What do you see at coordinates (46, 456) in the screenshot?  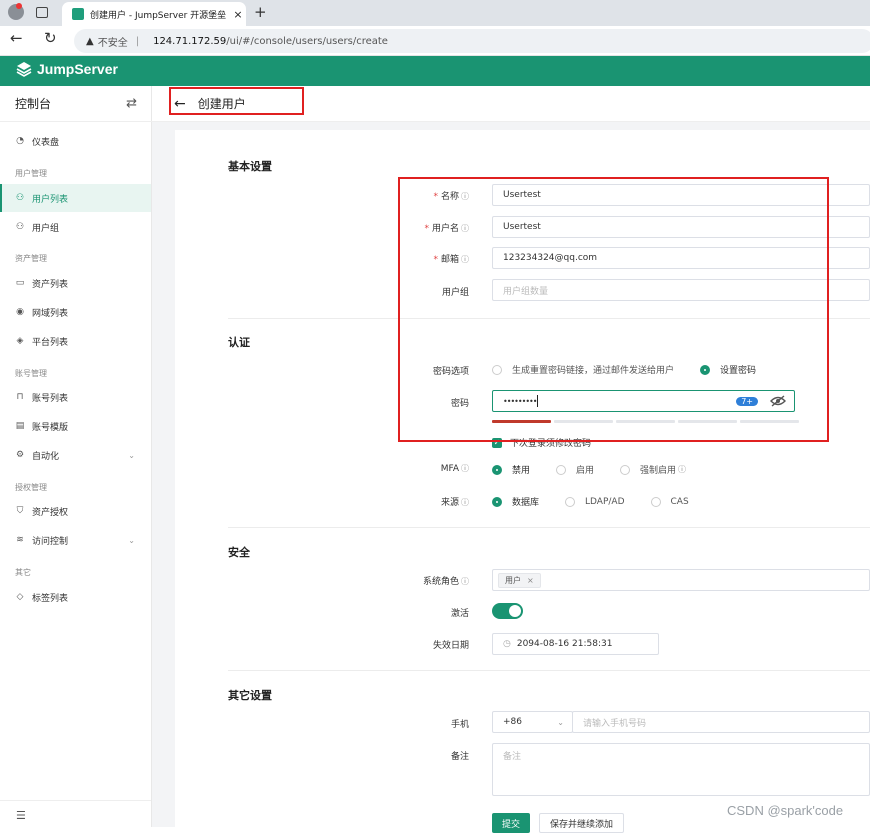 I see `sidebar-item-label: 自动化` at bounding box center [46, 456].